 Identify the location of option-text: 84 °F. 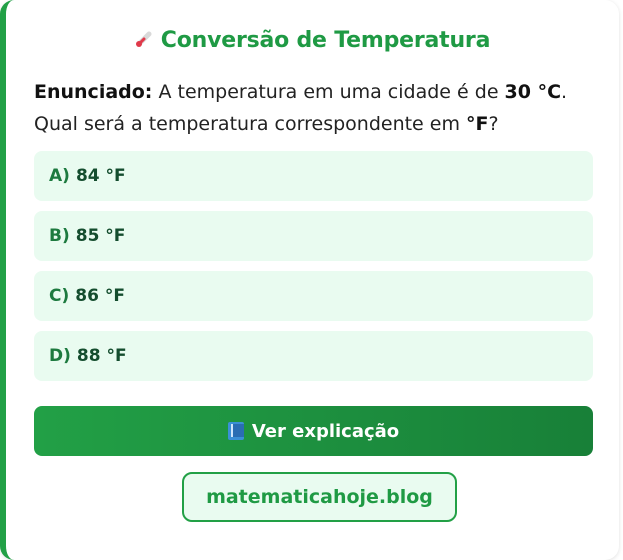
(100, 176).